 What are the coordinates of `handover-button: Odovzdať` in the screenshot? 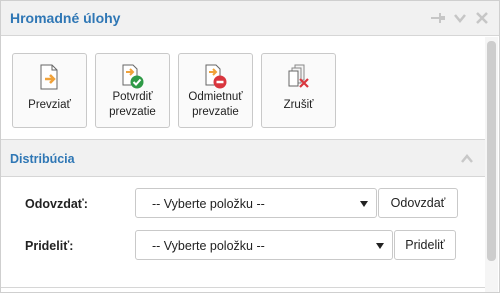 It's located at (418, 203).